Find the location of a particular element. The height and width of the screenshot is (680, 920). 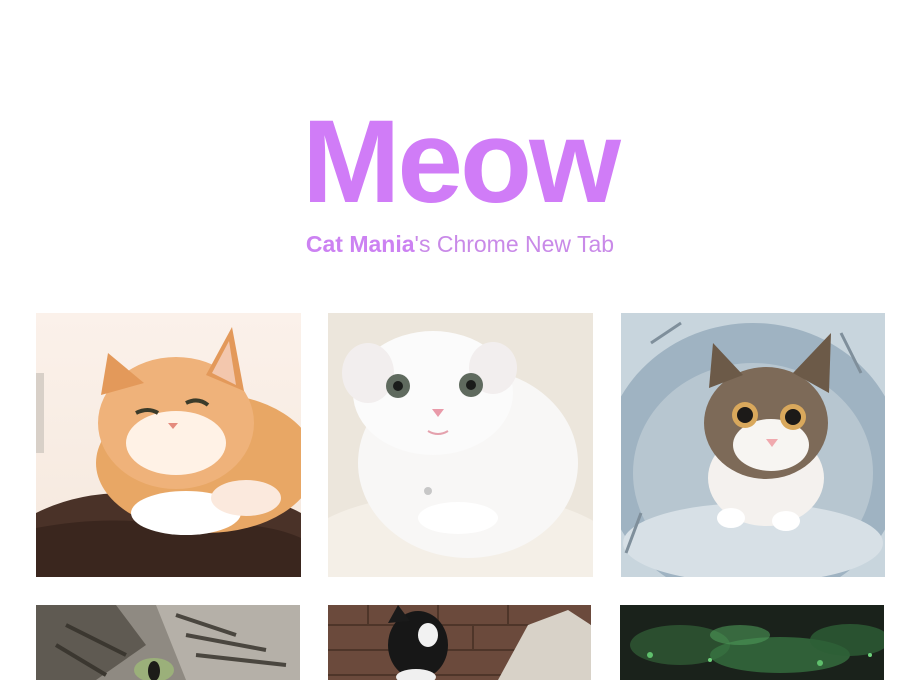

cat-photo-tunnel-kitten is located at coordinates (753, 445).